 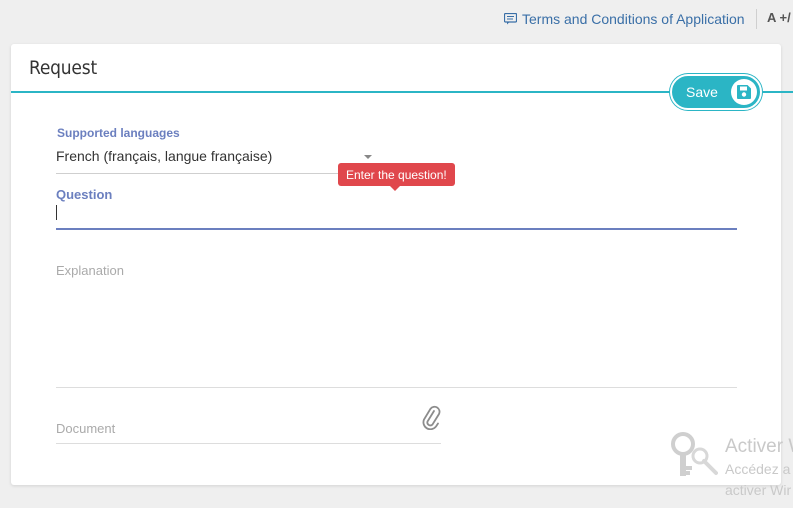 I want to click on save-button-label: Save, so click(x=702, y=92).